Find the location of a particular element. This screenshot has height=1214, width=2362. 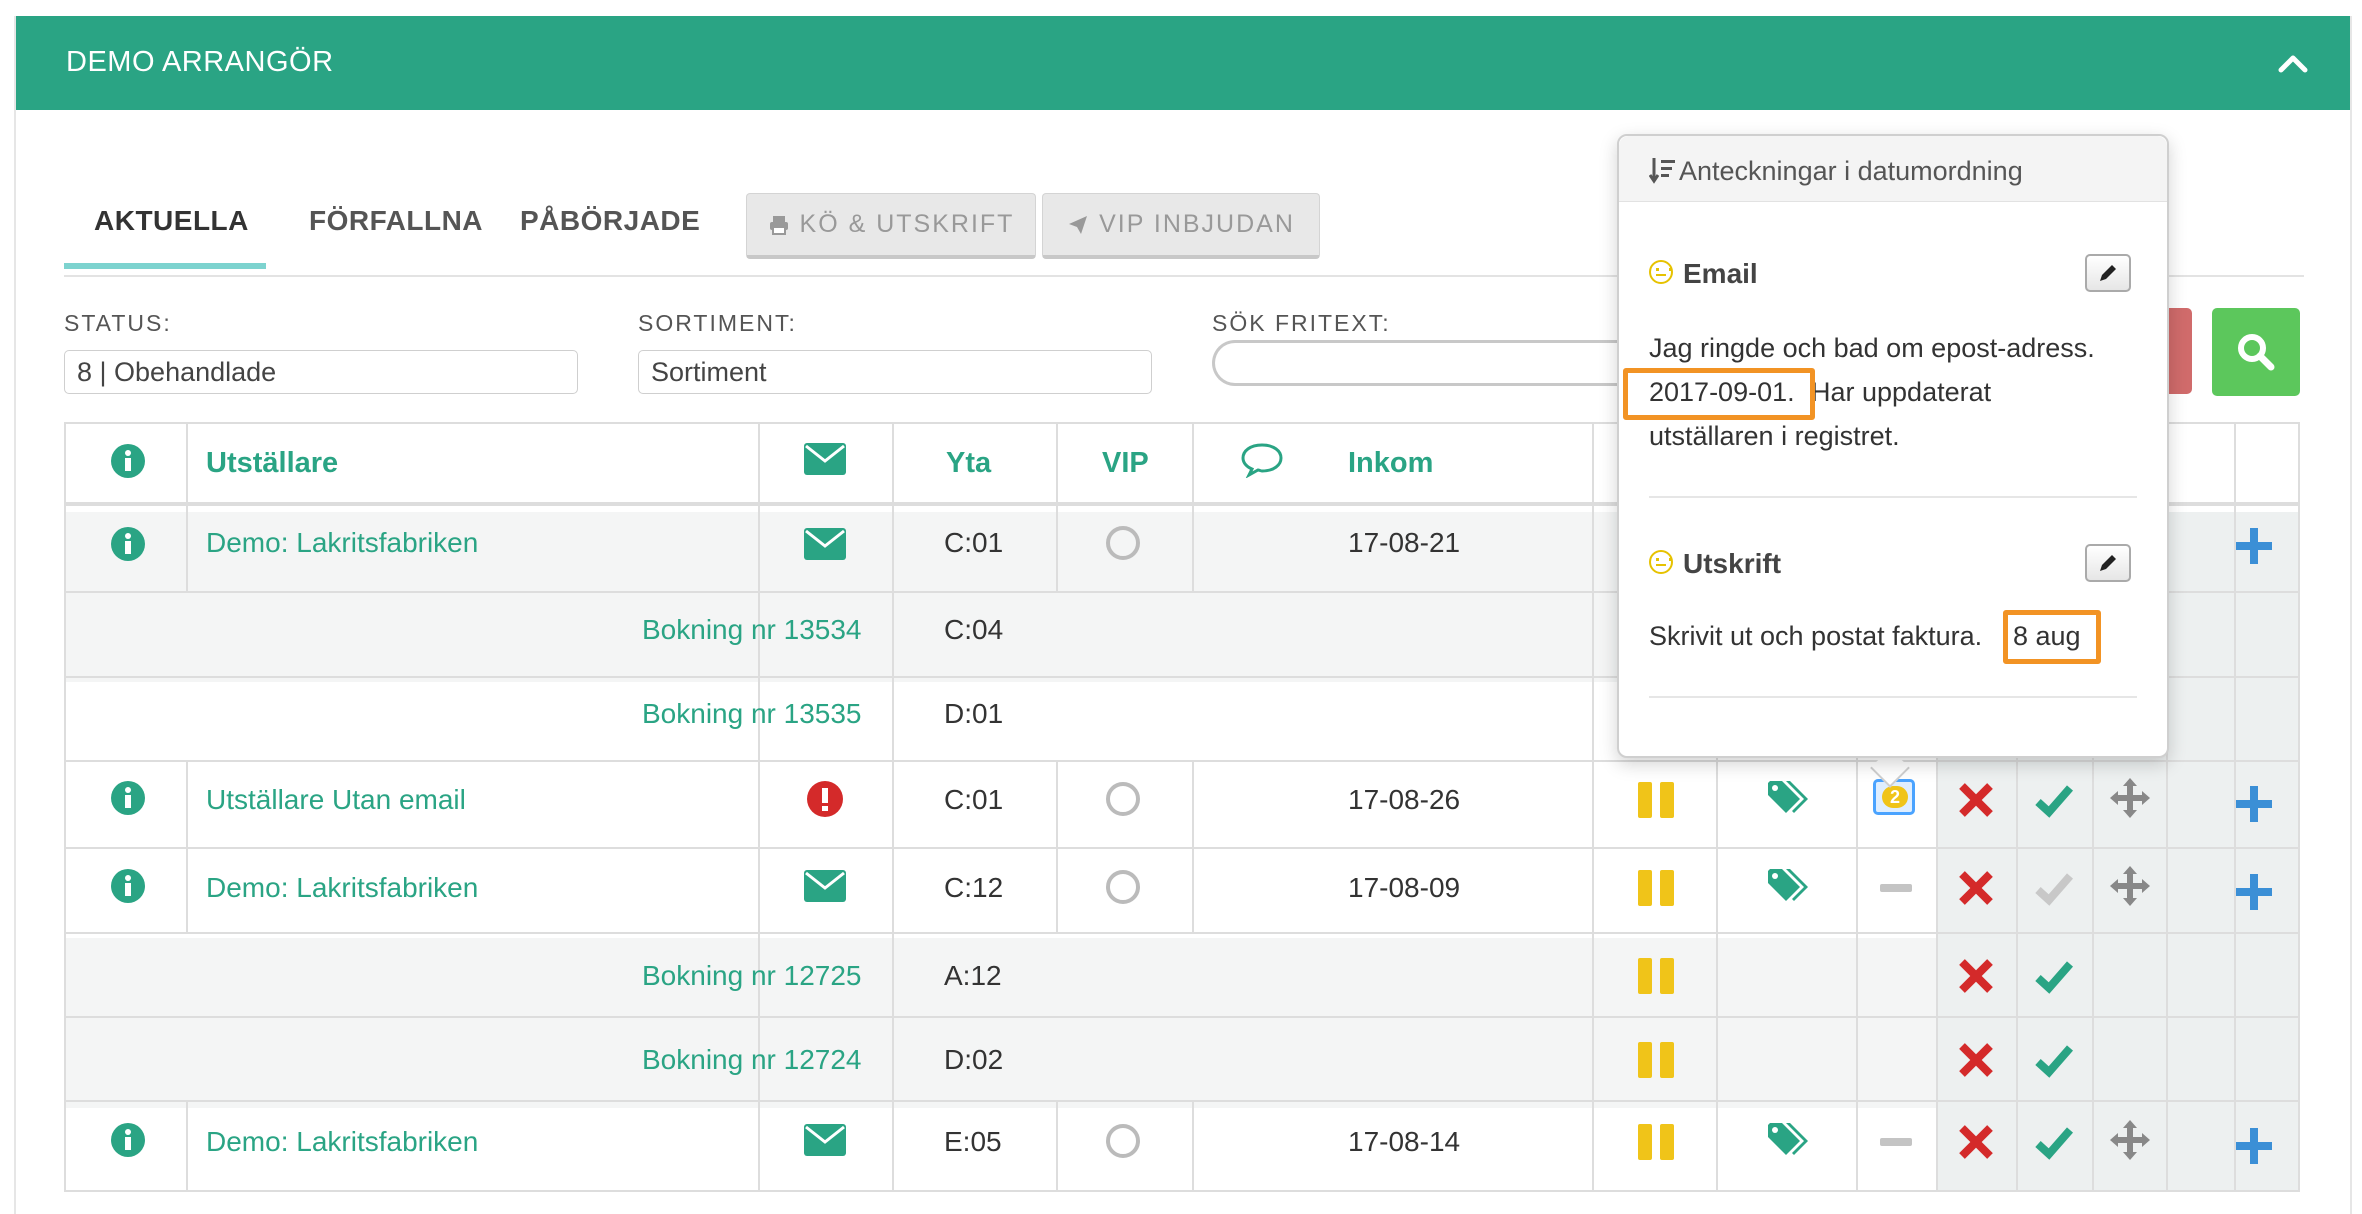

header-vip: VIP is located at coordinates (1125, 463).